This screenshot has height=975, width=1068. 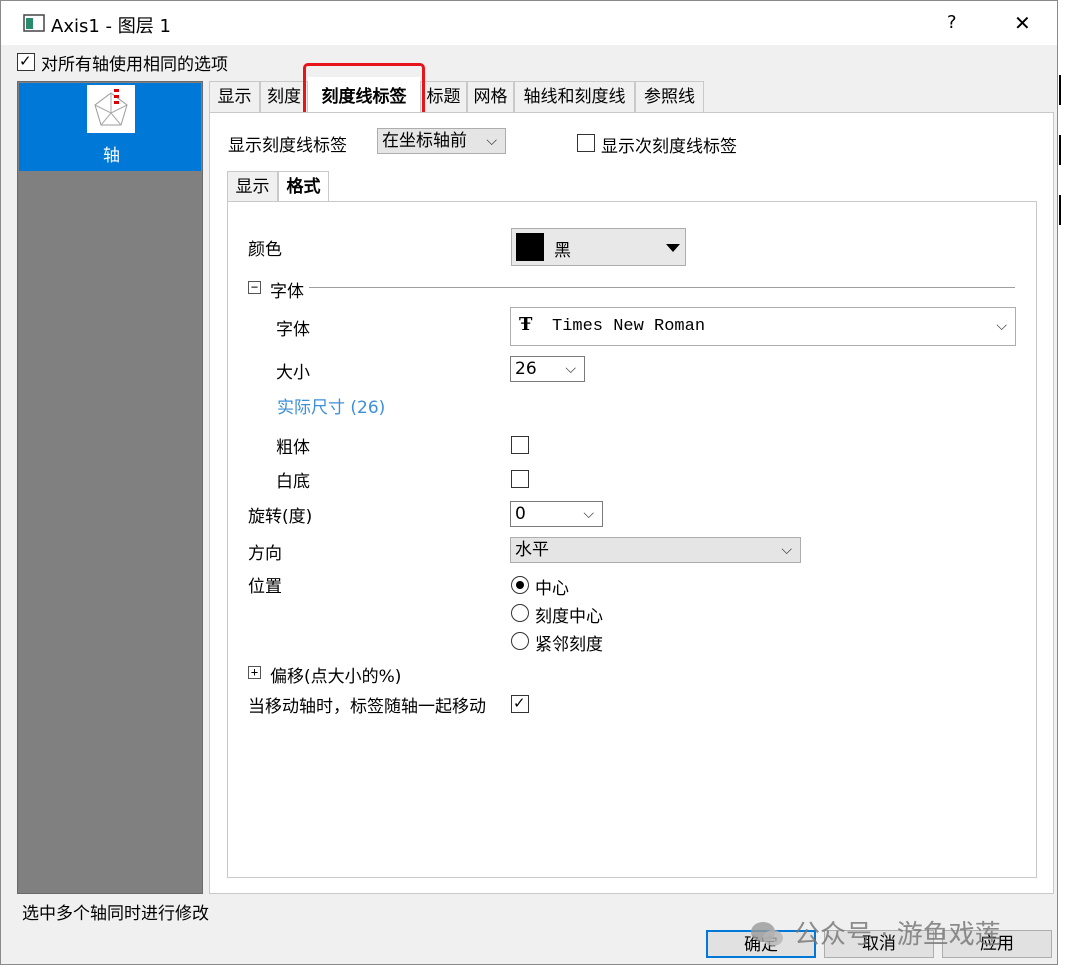 I want to click on show-minor-checkbox, so click(x=586, y=143).